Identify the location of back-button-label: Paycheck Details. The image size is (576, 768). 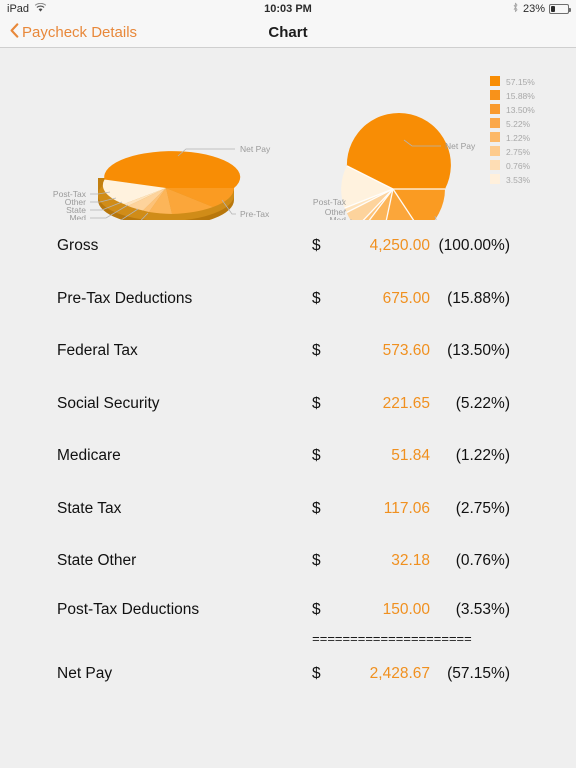
(80, 32).